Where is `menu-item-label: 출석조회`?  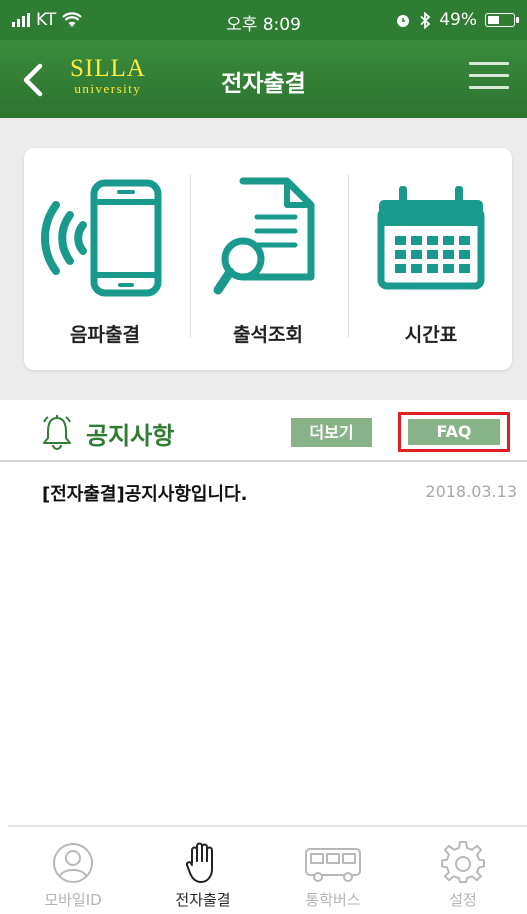
menu-item-label: 출석조회 is located at coordinates (268, 335).